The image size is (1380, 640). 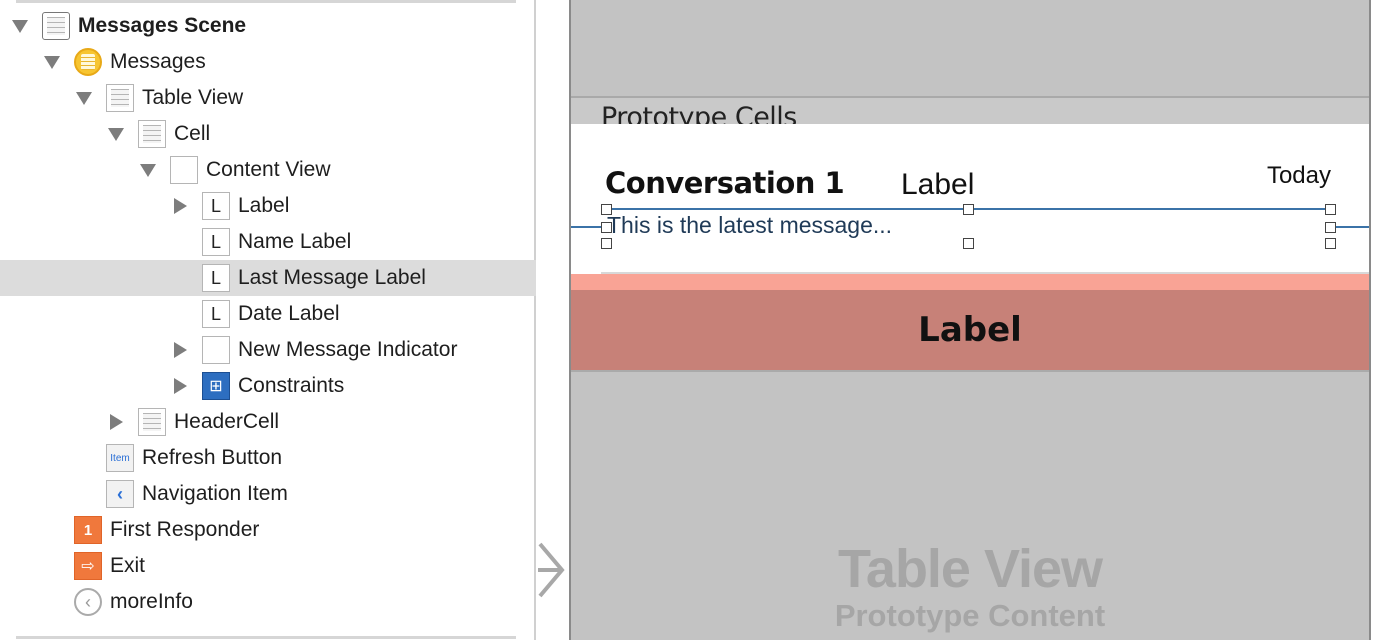 What do you see at coordinates (128, 565) in the screenshot?
I see `outline-item-label: Exit` at bounding box center [128, 565].